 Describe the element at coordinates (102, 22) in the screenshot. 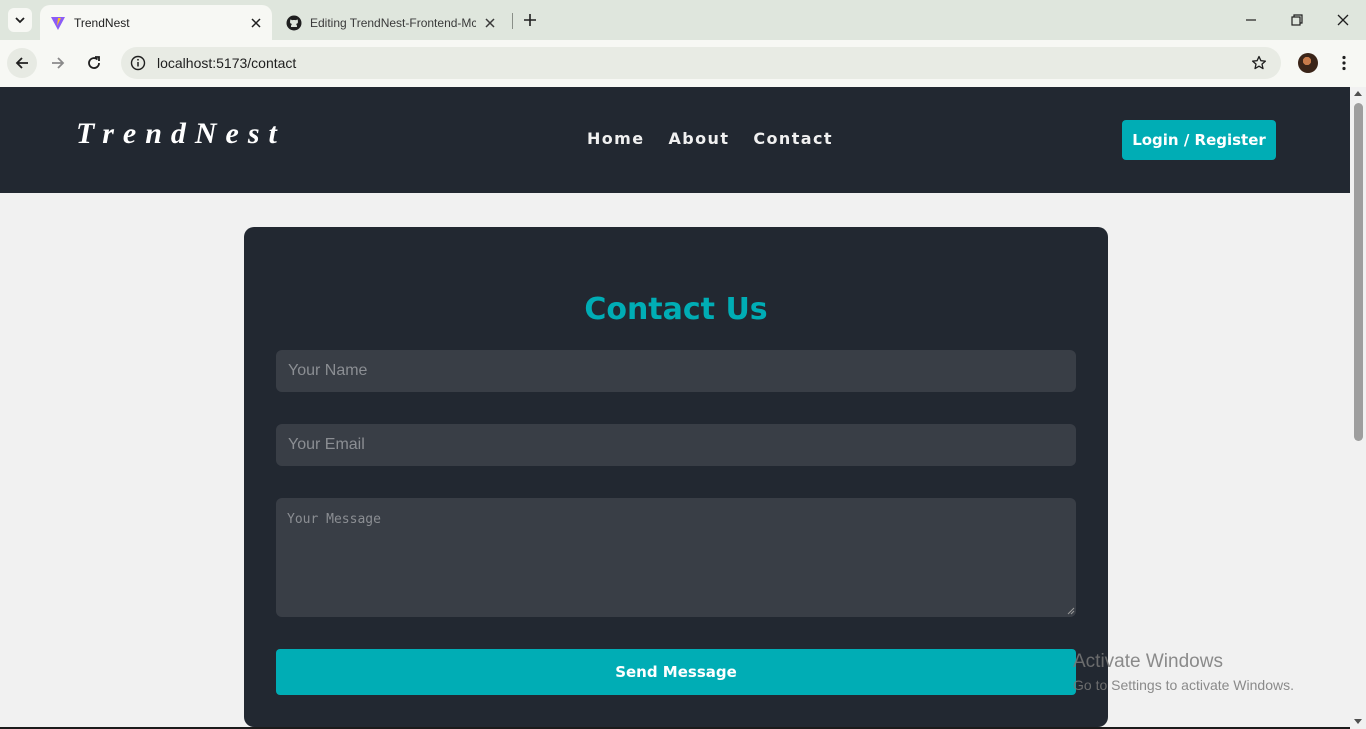

I see `tab-title: TrendNest` at that location.